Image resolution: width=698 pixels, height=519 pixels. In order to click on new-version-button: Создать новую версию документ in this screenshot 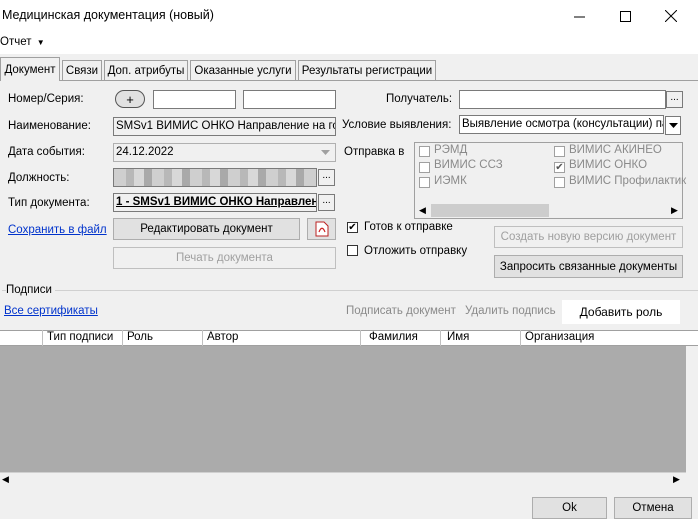, I will do `click(588, 237)`.